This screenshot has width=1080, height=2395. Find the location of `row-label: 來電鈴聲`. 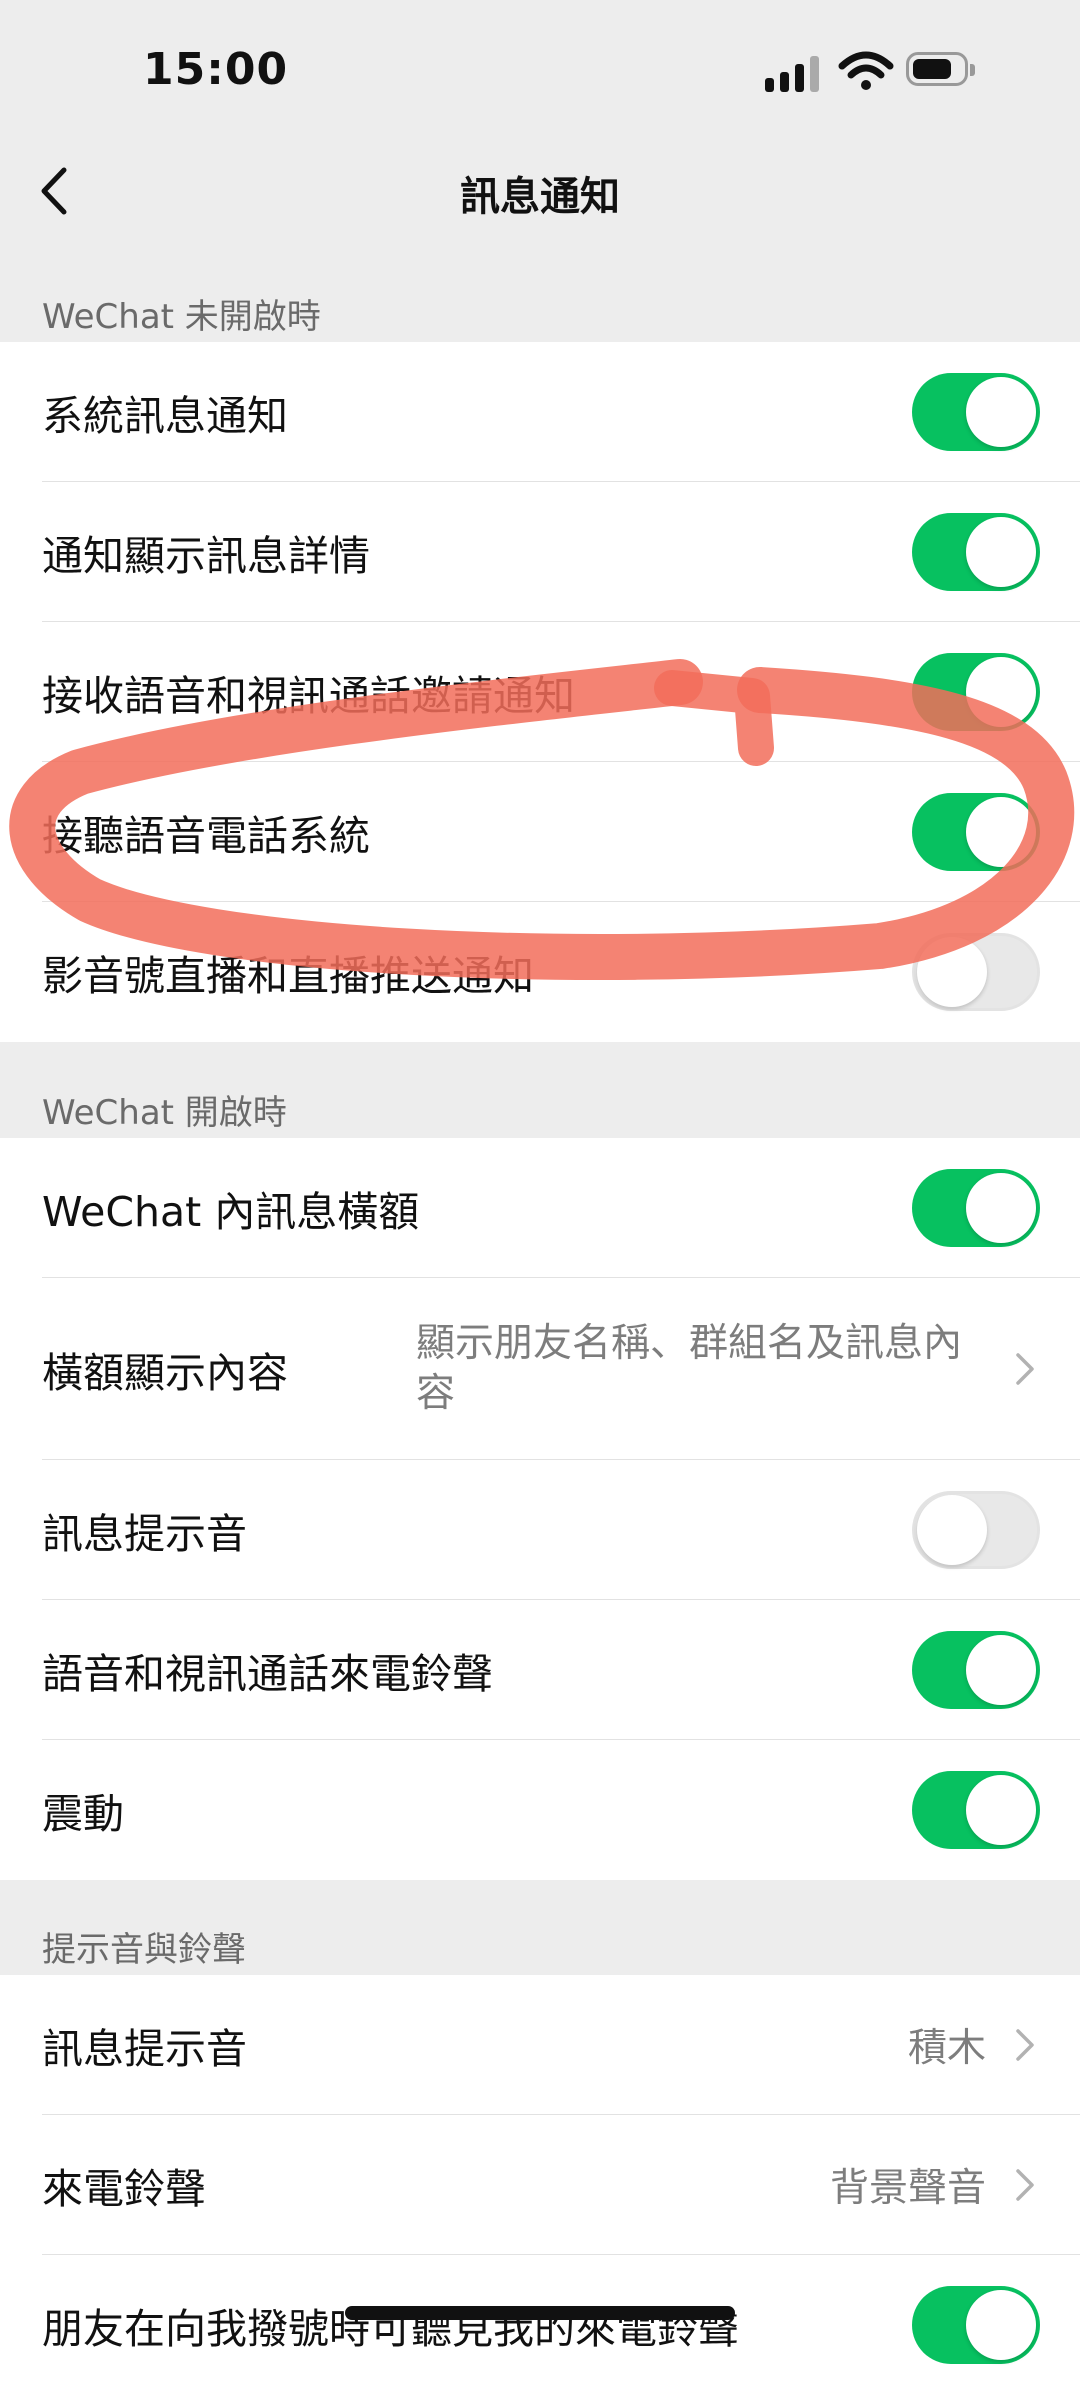

row-label: 來電鈴聲 is located at coordinates (124, 2189).